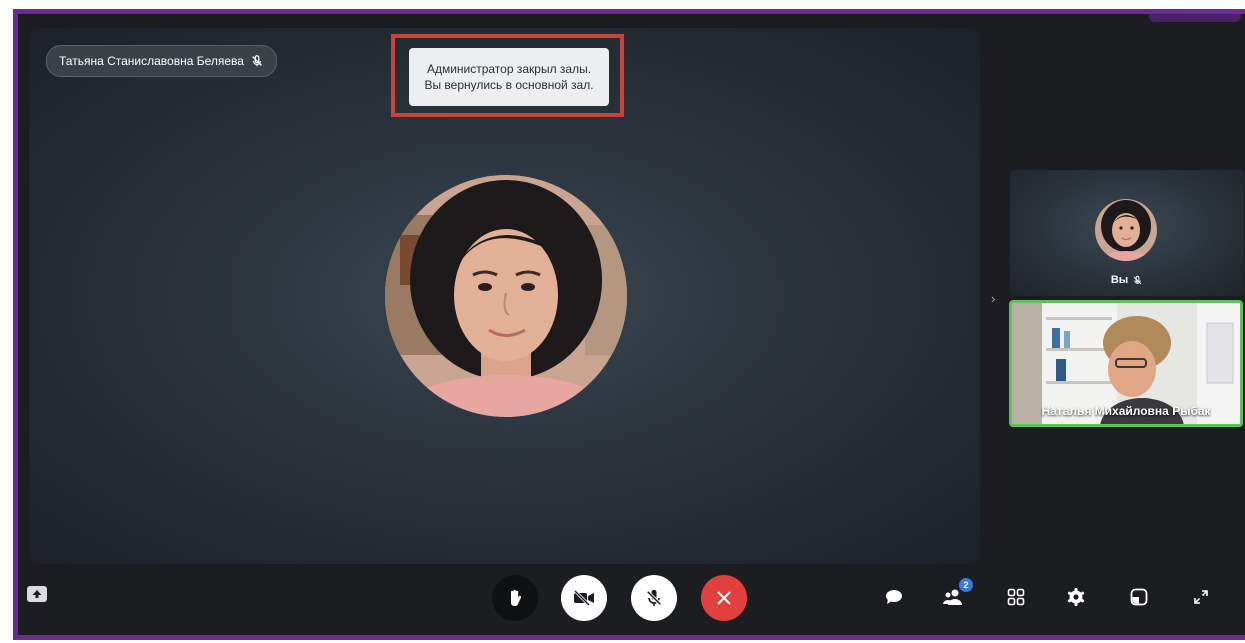  Describe the element at coordinates (1126, 363) in the screenshot. I see `remote-participant-tile: Наталья Михайловна Рыбак` at that location.